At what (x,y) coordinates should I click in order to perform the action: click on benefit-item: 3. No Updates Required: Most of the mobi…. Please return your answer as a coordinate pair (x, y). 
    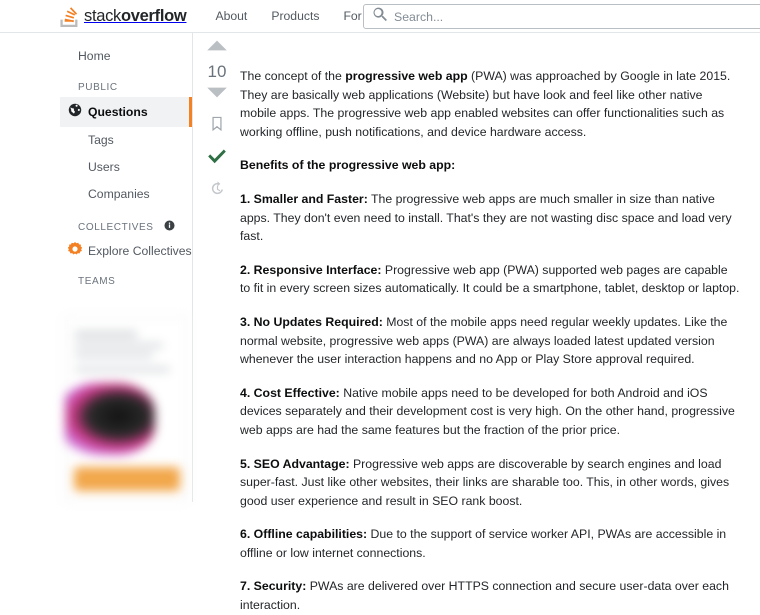
    Looking at the image, I should click on (490, 341).